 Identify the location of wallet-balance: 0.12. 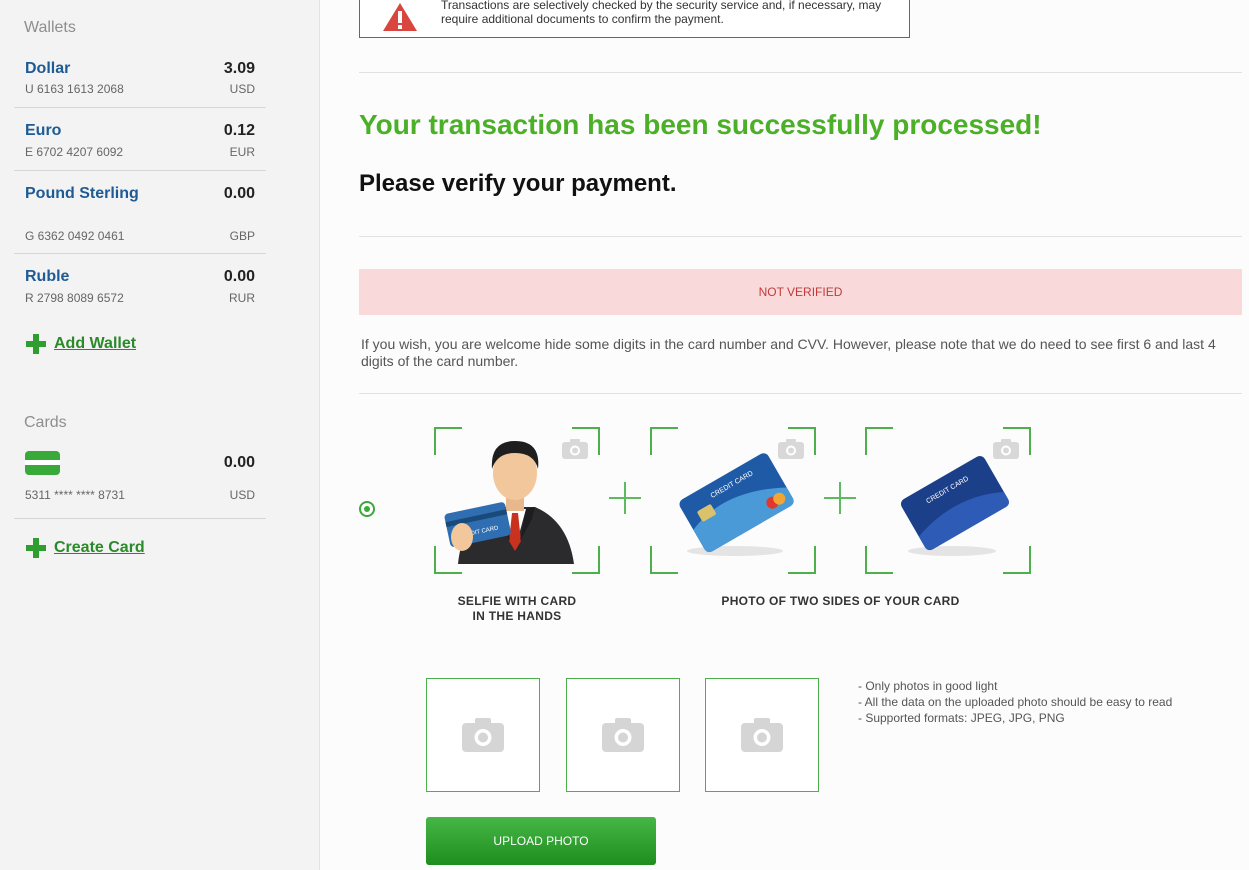
(239, 130).